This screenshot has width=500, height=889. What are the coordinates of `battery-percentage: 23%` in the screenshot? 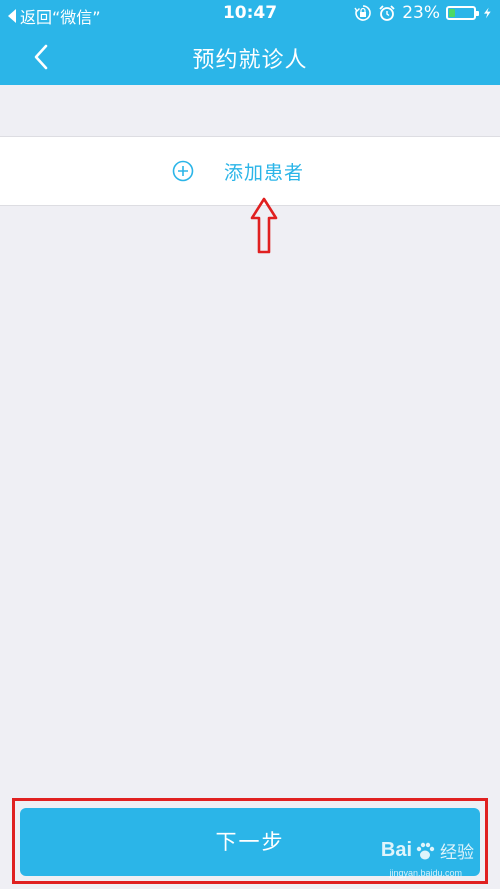 It's located at (421, 13).